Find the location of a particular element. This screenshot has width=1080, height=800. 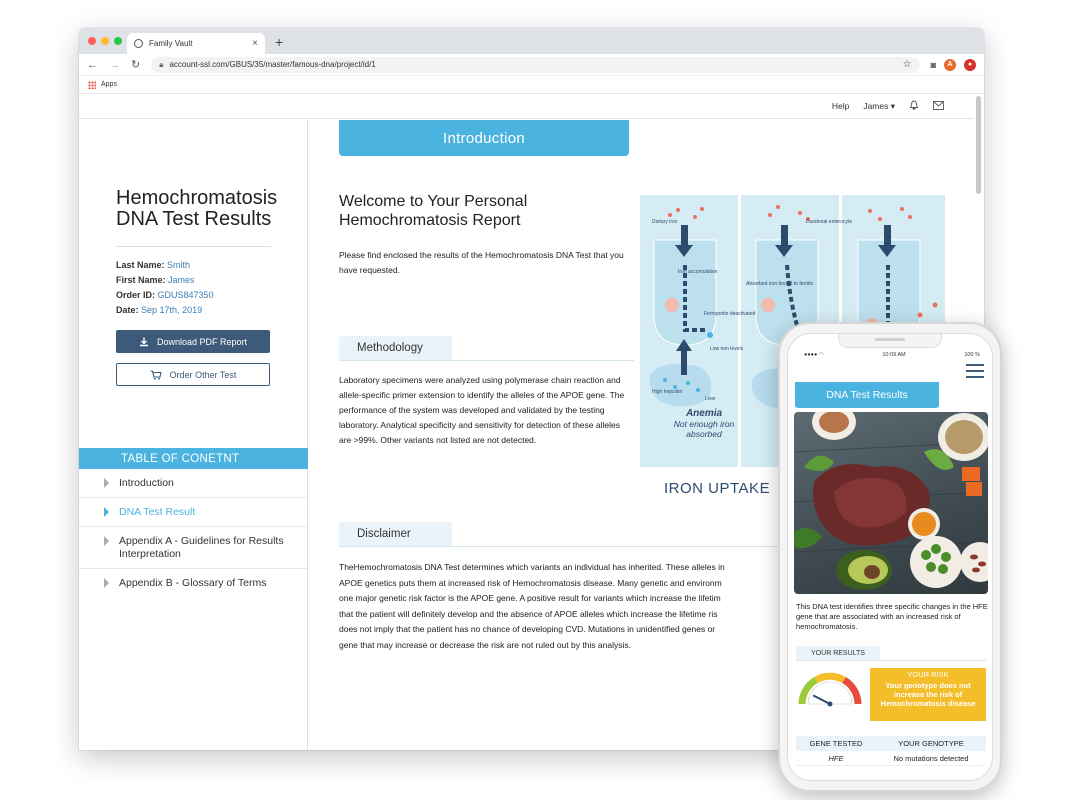

close-window-button is located at coordinates (92, 41).